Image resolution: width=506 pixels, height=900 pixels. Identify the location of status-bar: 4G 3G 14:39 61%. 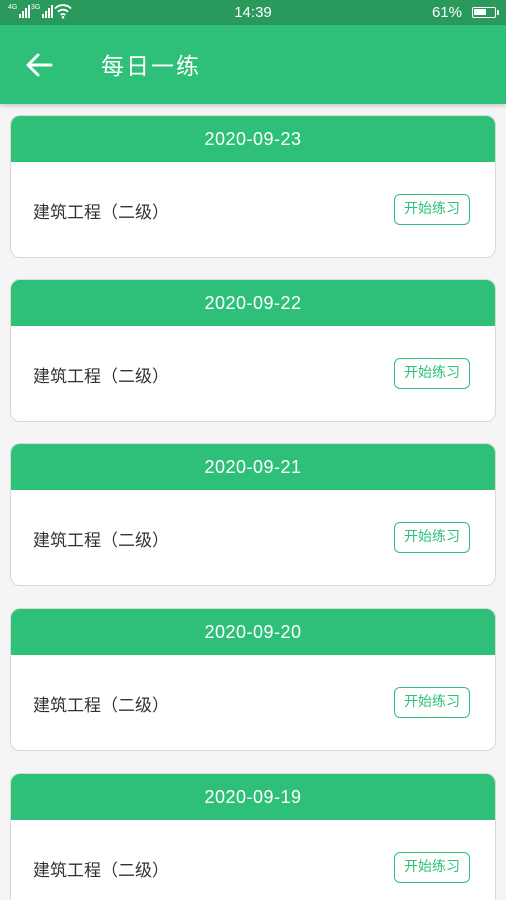
(253, 12).